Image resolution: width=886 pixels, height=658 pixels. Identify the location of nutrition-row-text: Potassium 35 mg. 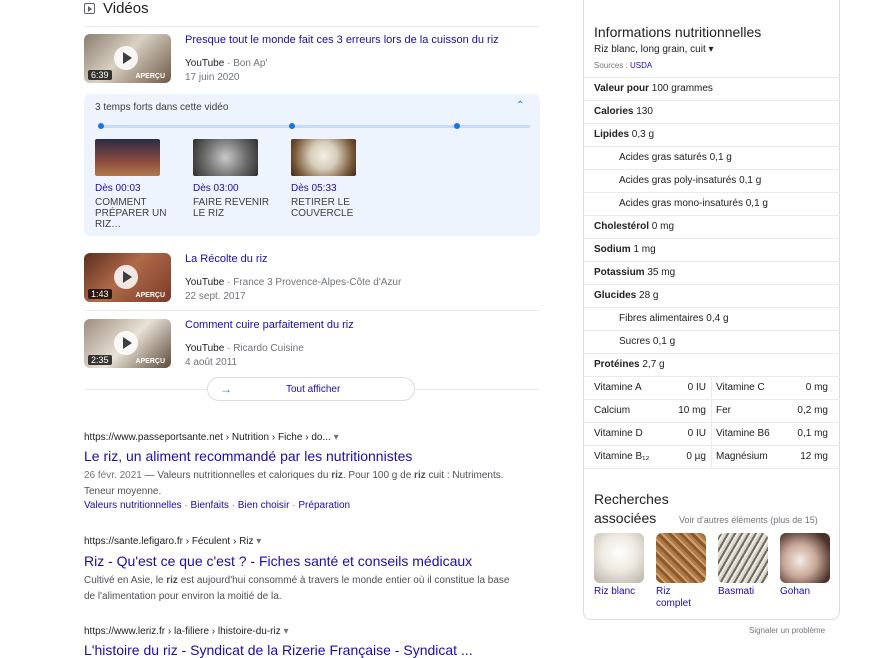
(634, 273).